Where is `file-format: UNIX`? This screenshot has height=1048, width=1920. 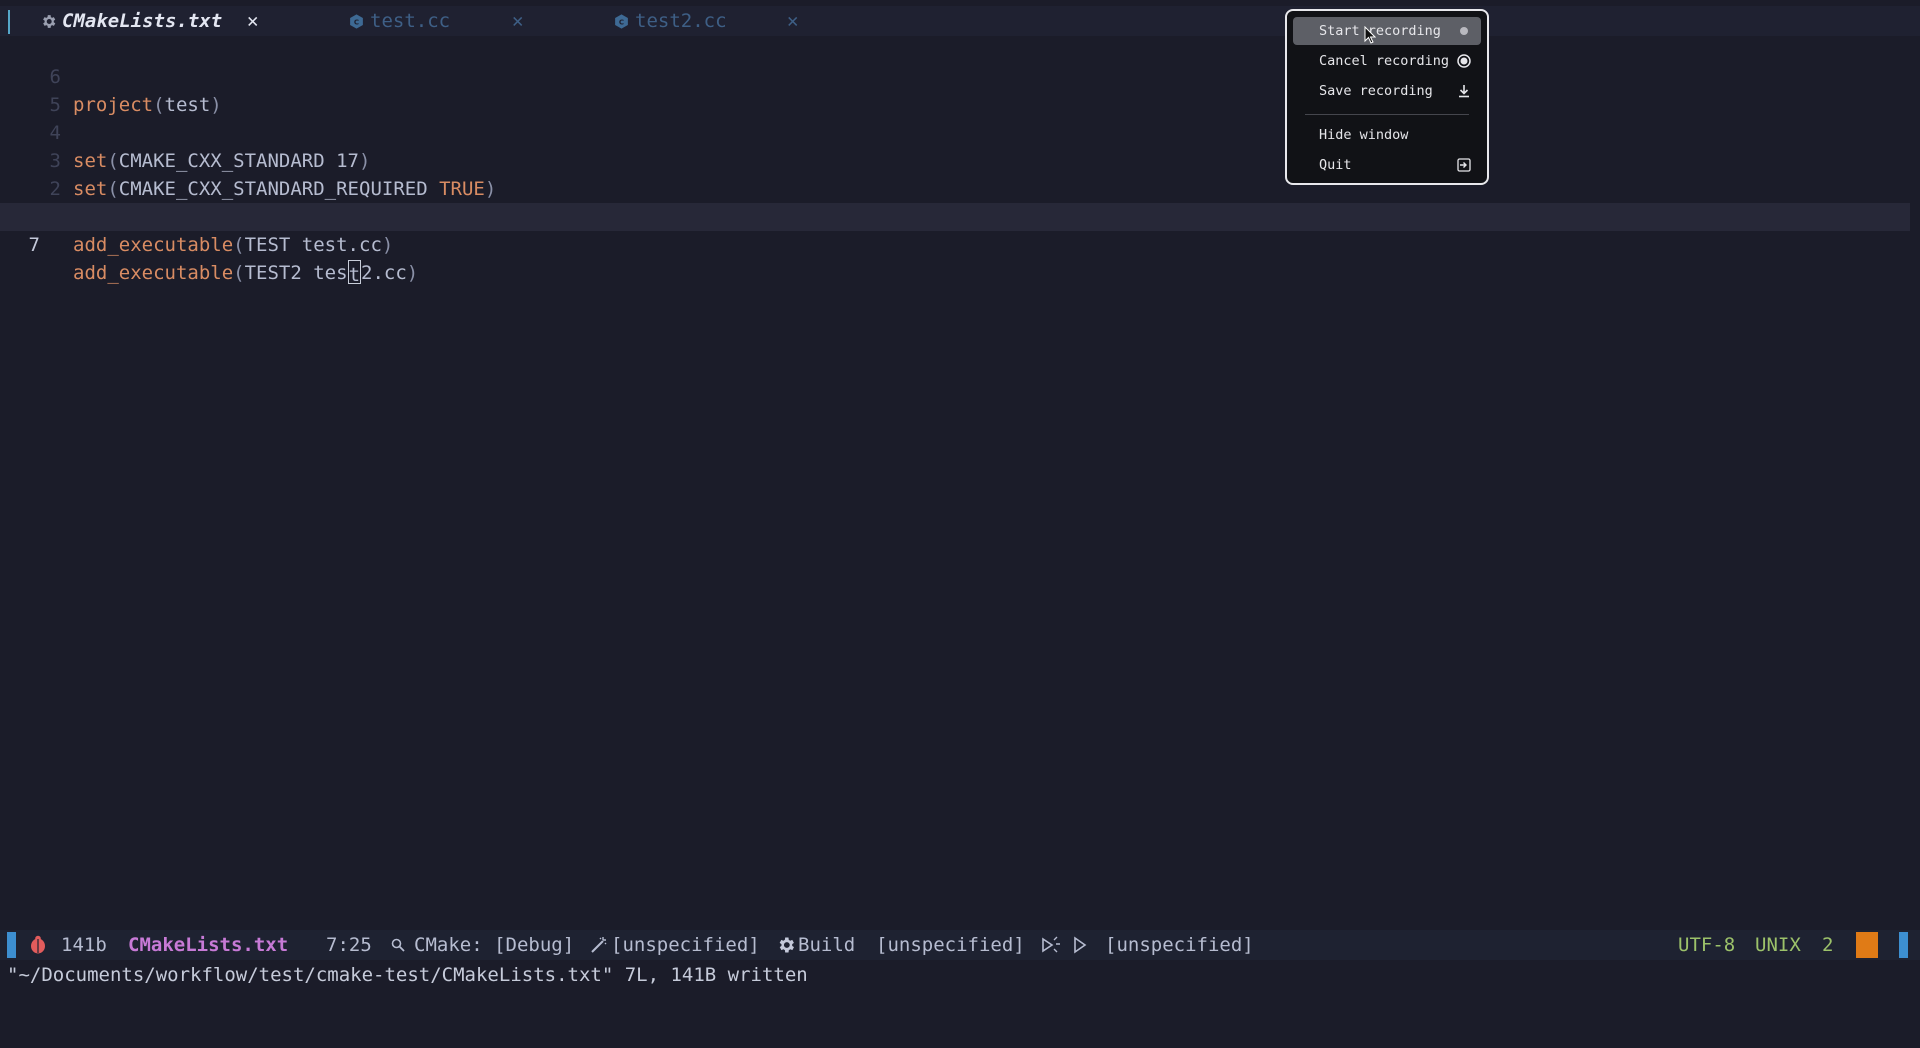
file-format: UNIX is located at coordinates (1778, 945).